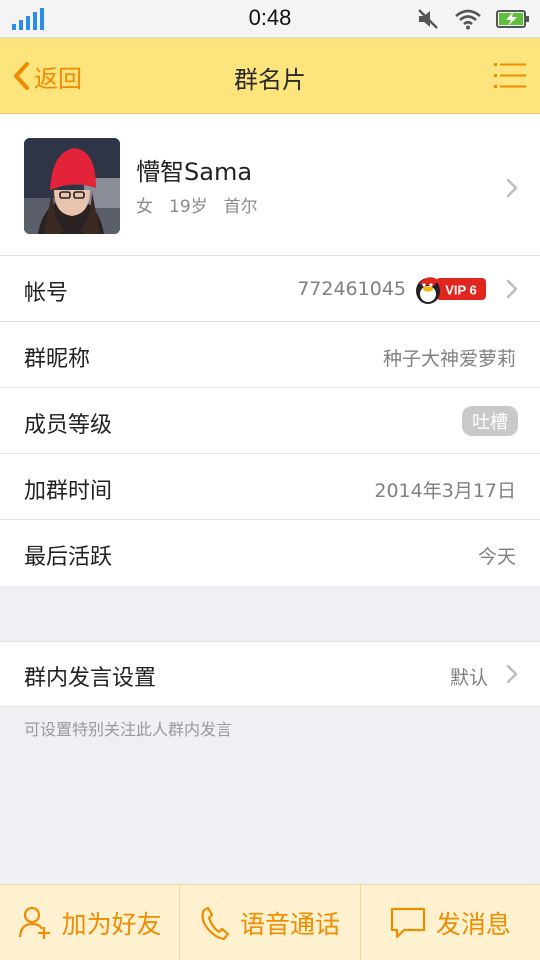 This screenshot has height=960, width=540. I want to click on level-badge: 吐槽, so click(490, 421).